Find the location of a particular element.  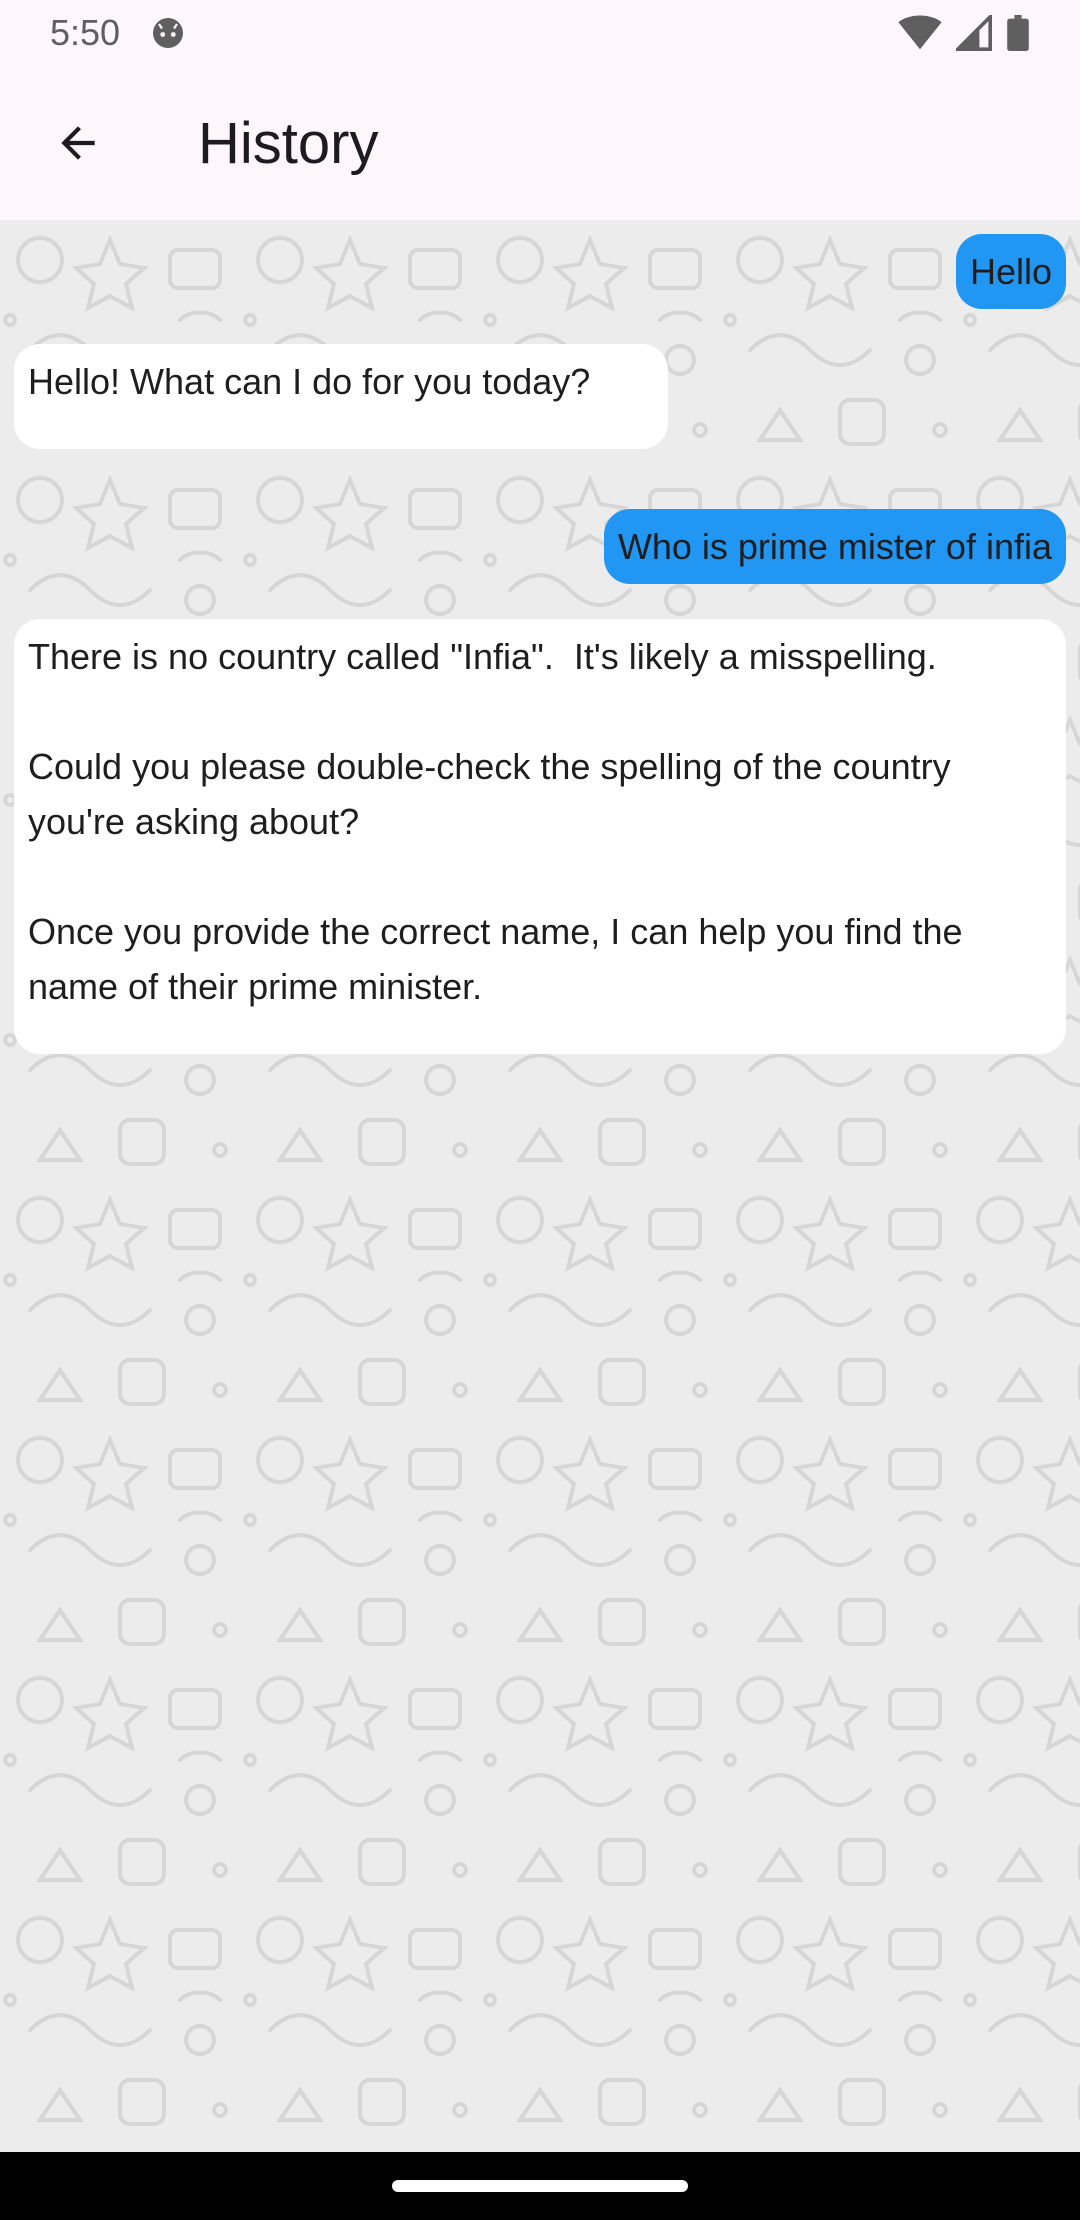

battery-icon is located at coordinates (1018, 33).